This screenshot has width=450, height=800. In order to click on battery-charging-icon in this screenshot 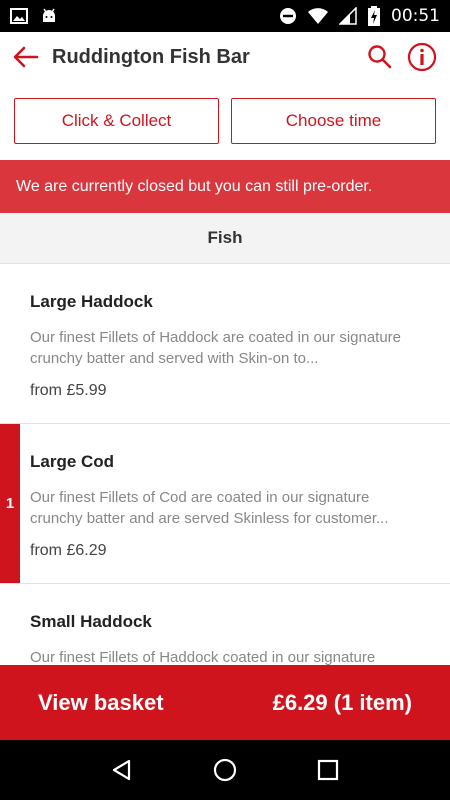, I will do `click(374, 16)`.